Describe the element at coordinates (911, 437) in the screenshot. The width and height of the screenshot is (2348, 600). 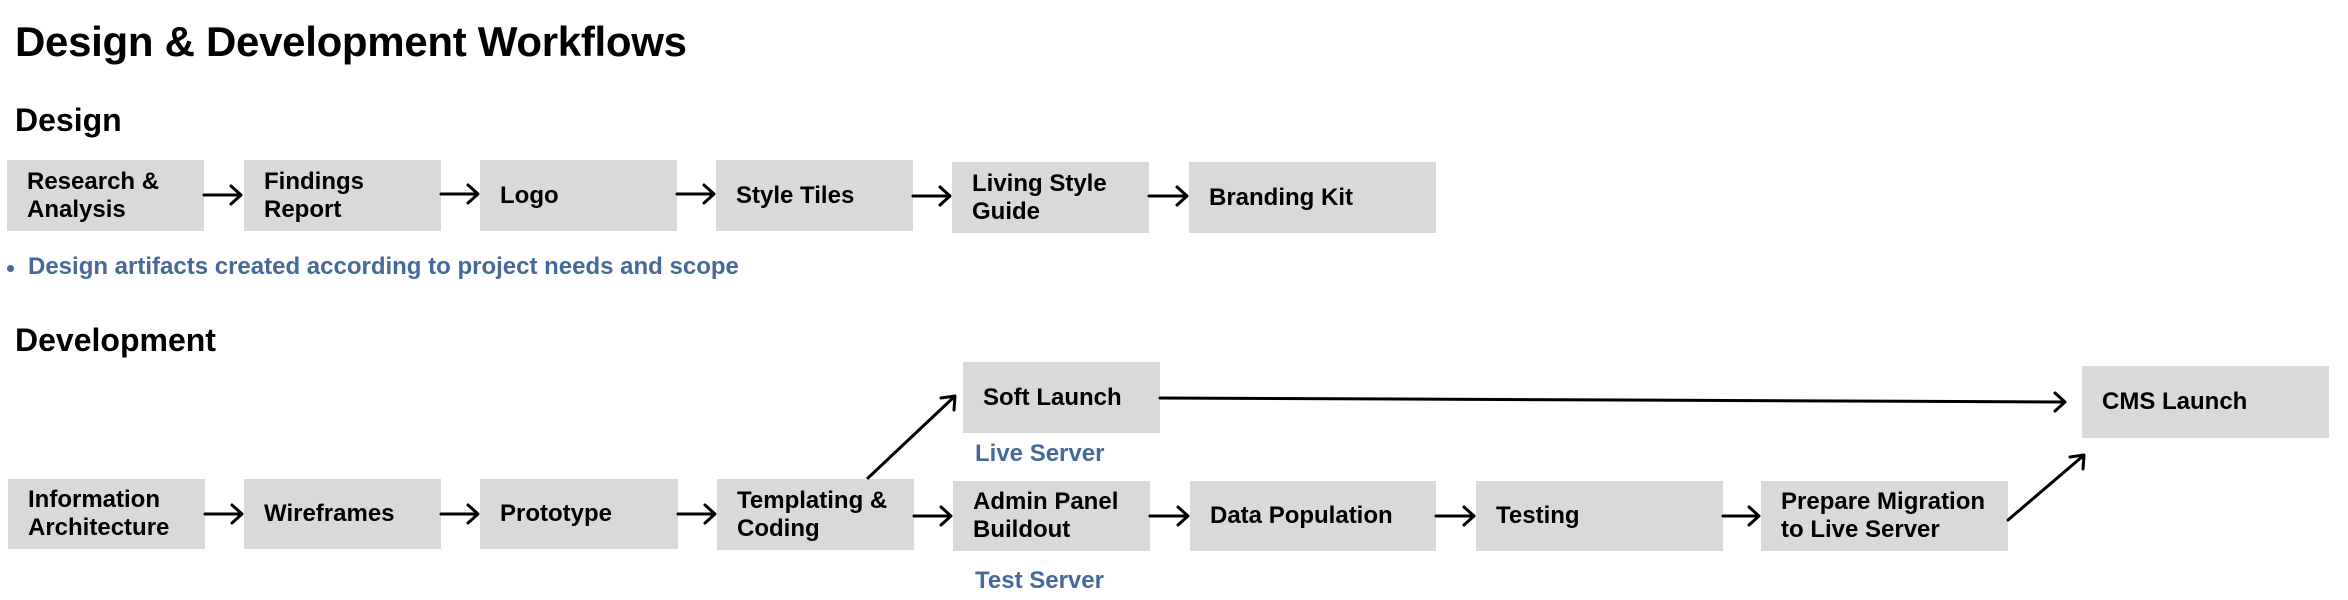
I see `arrow-templating-to-soft-launch` at that location.